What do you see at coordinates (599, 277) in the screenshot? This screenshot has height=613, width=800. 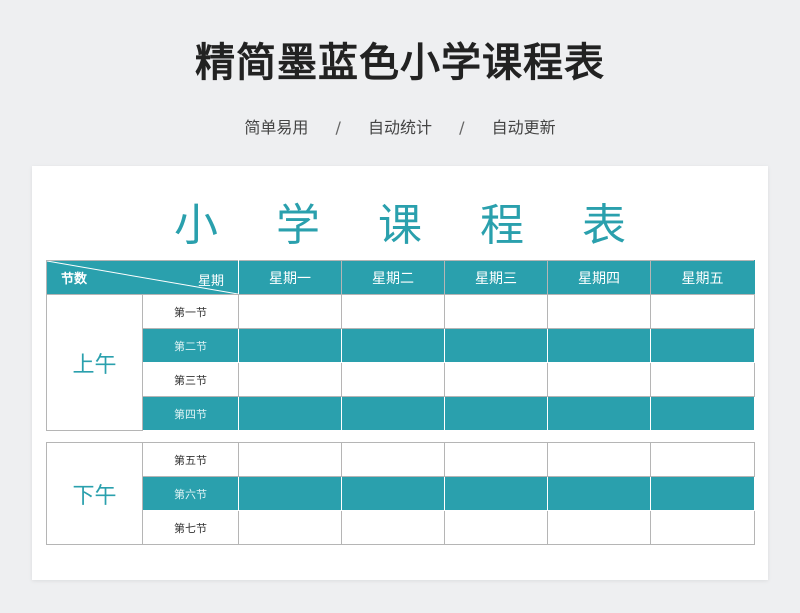 I see `header-day: 星期四` at bounding box center [599, 277].